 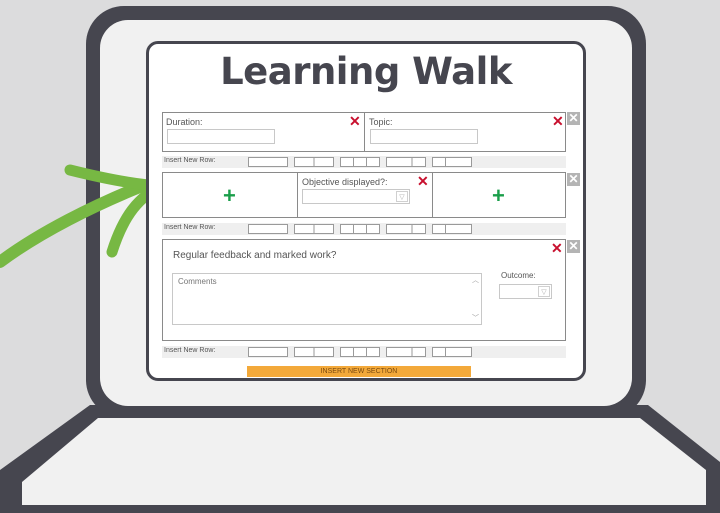 What do you see at coordinates (525, 291) in the screenshot?
I see `outcome-select: ▽` at bounding box center [525, 291].